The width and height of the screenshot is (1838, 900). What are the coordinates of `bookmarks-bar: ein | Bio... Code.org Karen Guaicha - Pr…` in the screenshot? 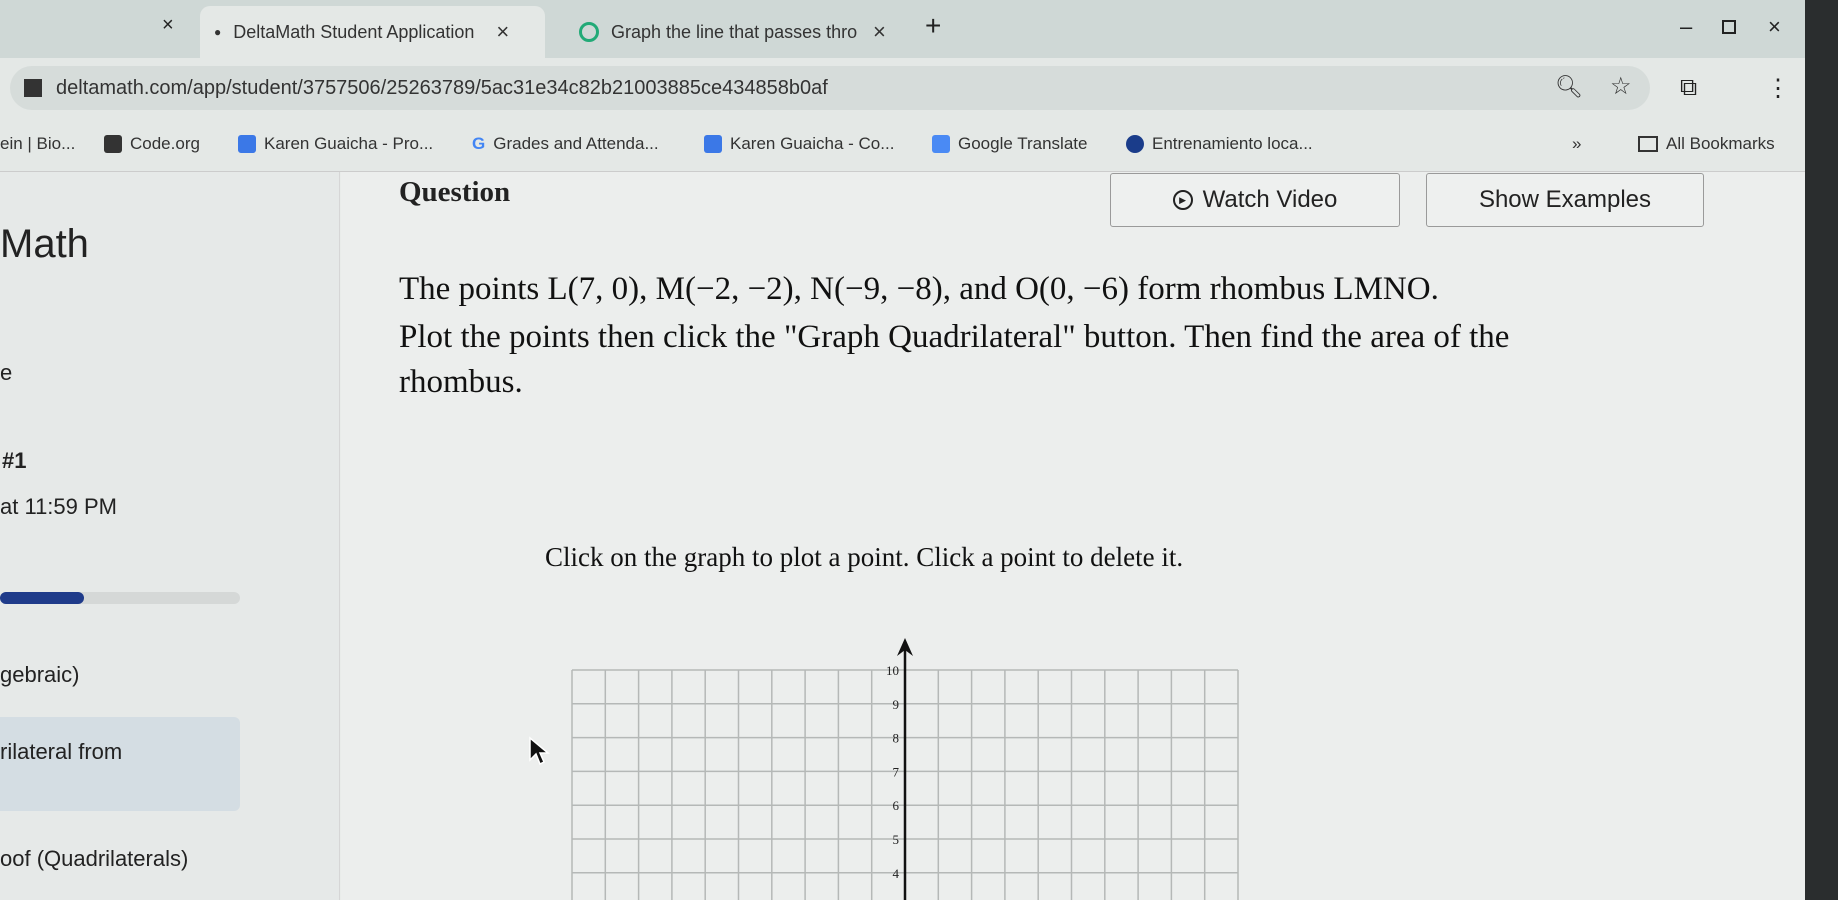 It's located at (902, 144).